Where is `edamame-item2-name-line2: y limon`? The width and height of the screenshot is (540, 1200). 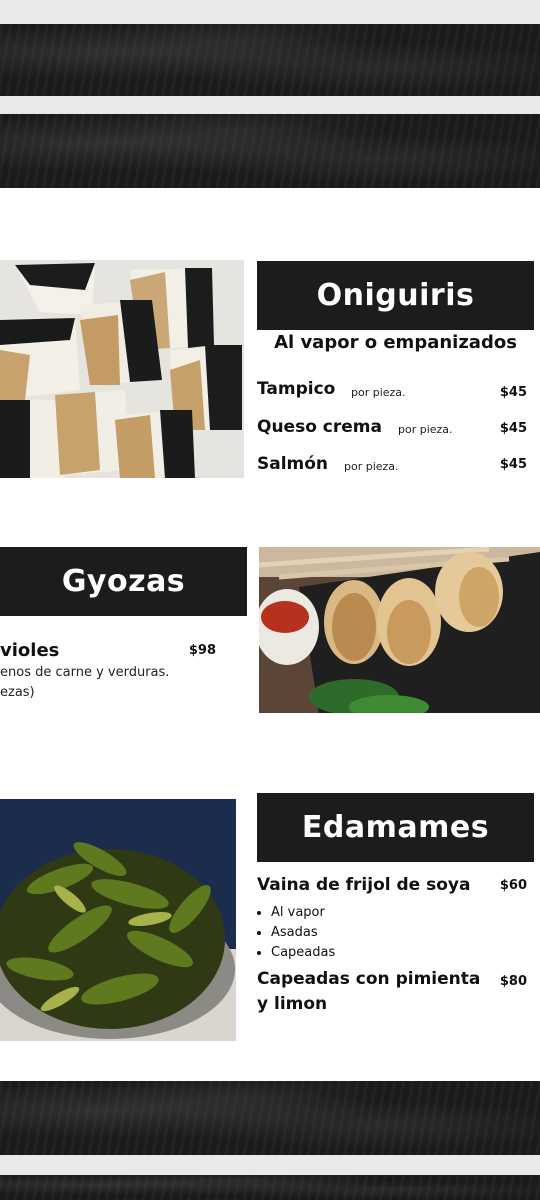 edamame-item2-name-line2: y limon is located at coordinates (292, 1004).